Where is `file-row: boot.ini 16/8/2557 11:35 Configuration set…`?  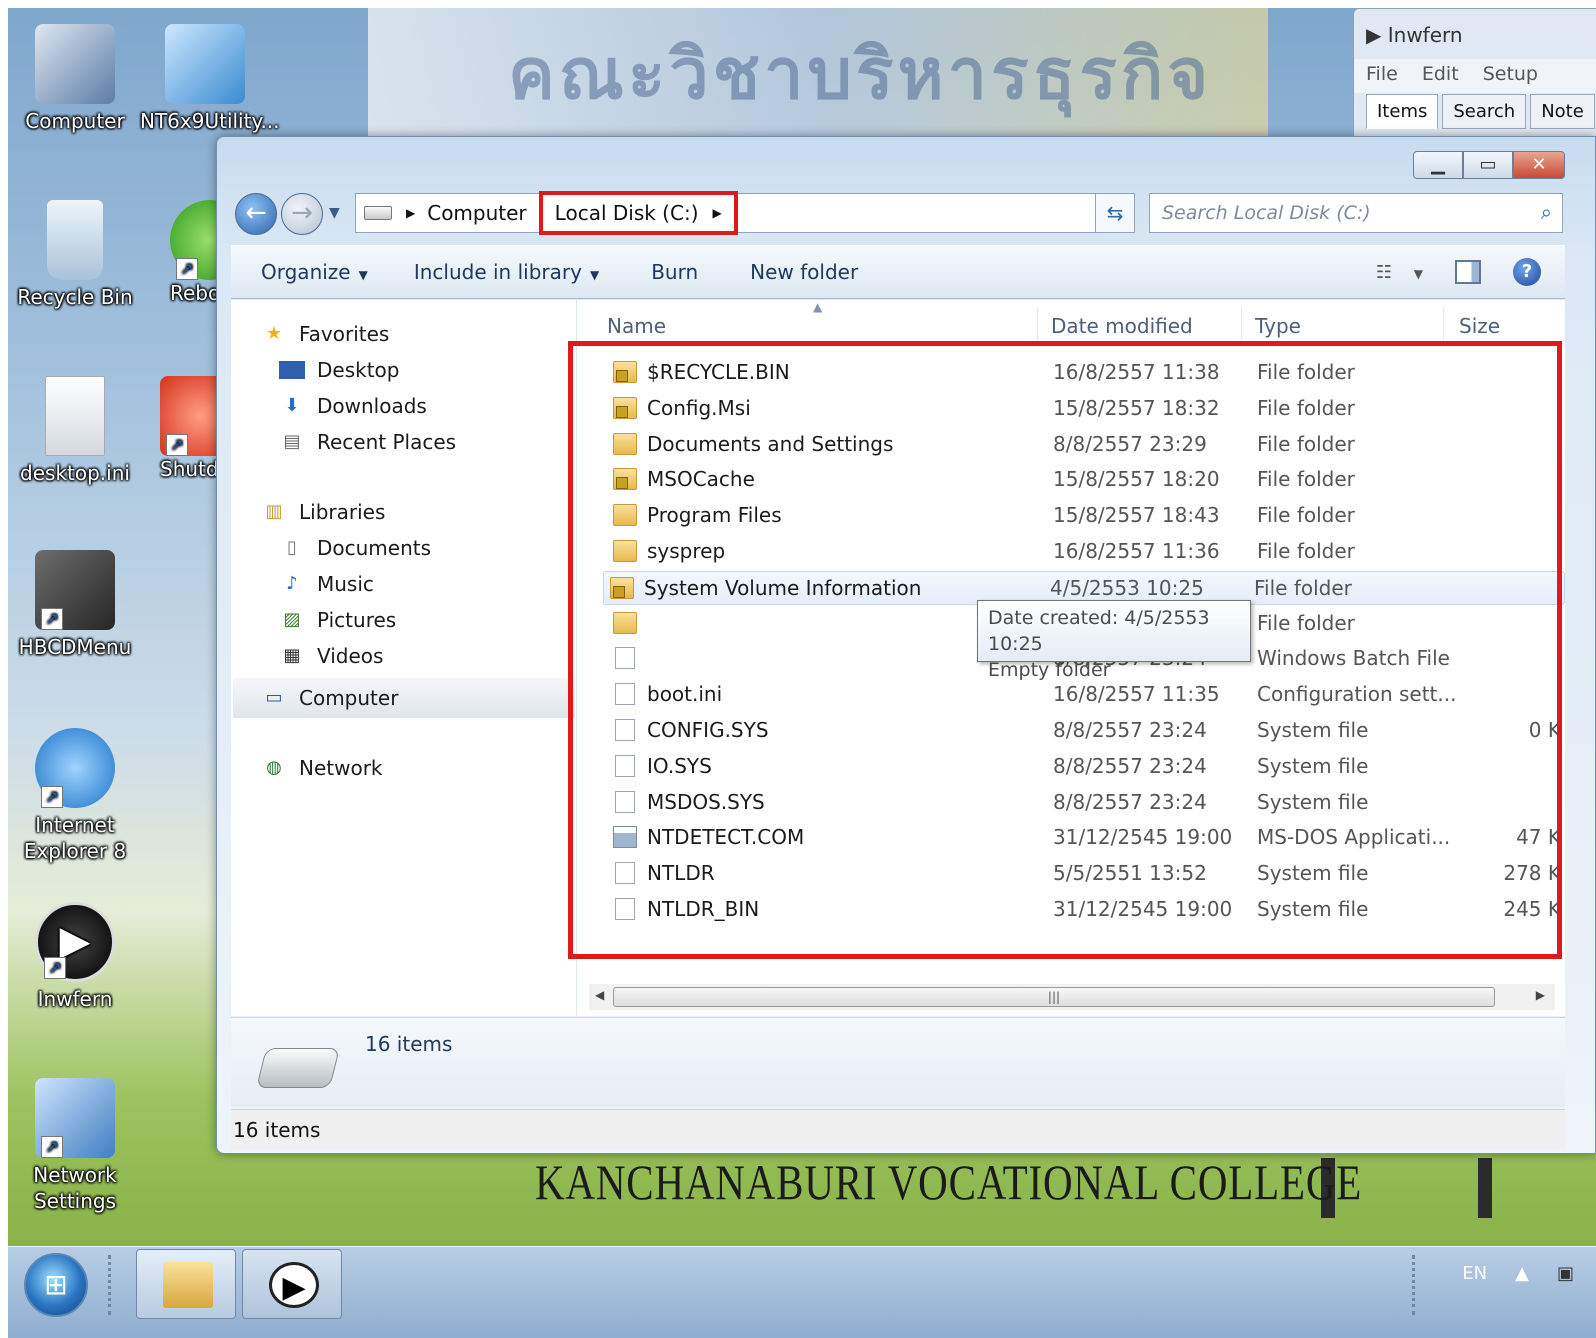
file-row: boot.ini 16/8/2557 11:35 Configuration set… is located at coordinates (1086, 695).